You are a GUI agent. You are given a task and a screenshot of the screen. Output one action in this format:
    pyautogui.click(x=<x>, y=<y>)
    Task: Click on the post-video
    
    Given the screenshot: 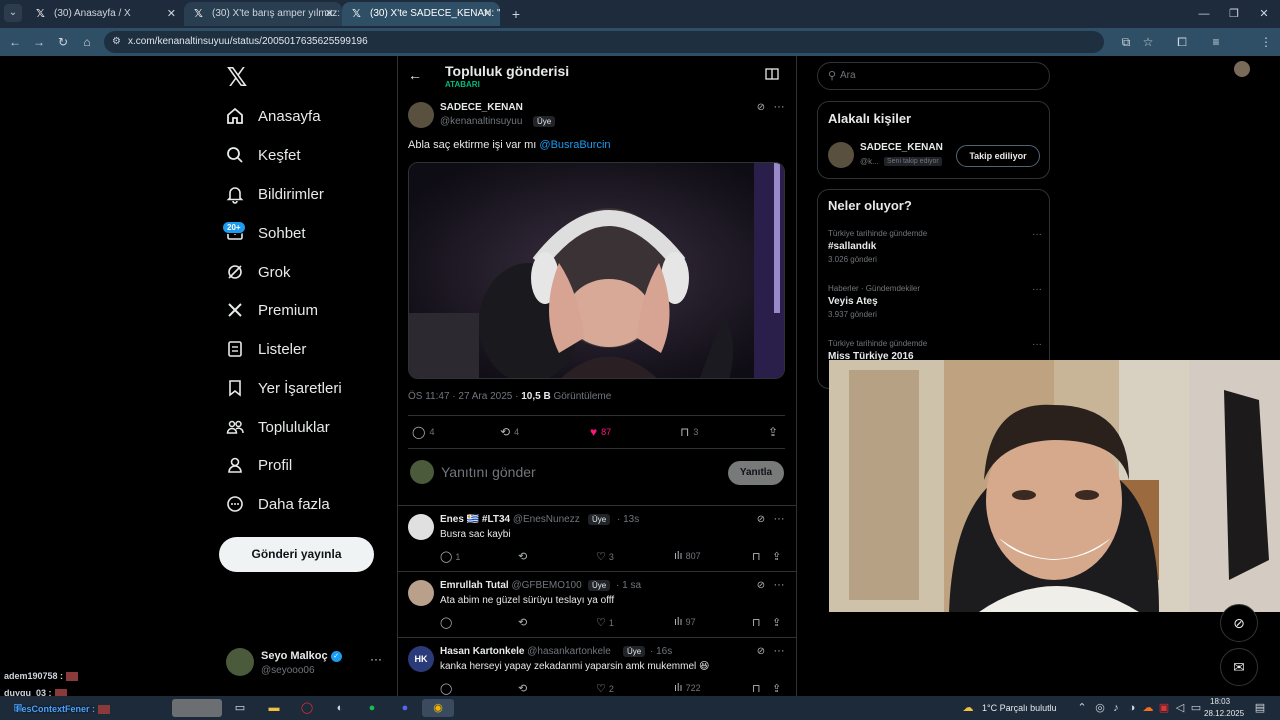 What is the action you would take?
    pyautogui.click(x=596, y=270)
    